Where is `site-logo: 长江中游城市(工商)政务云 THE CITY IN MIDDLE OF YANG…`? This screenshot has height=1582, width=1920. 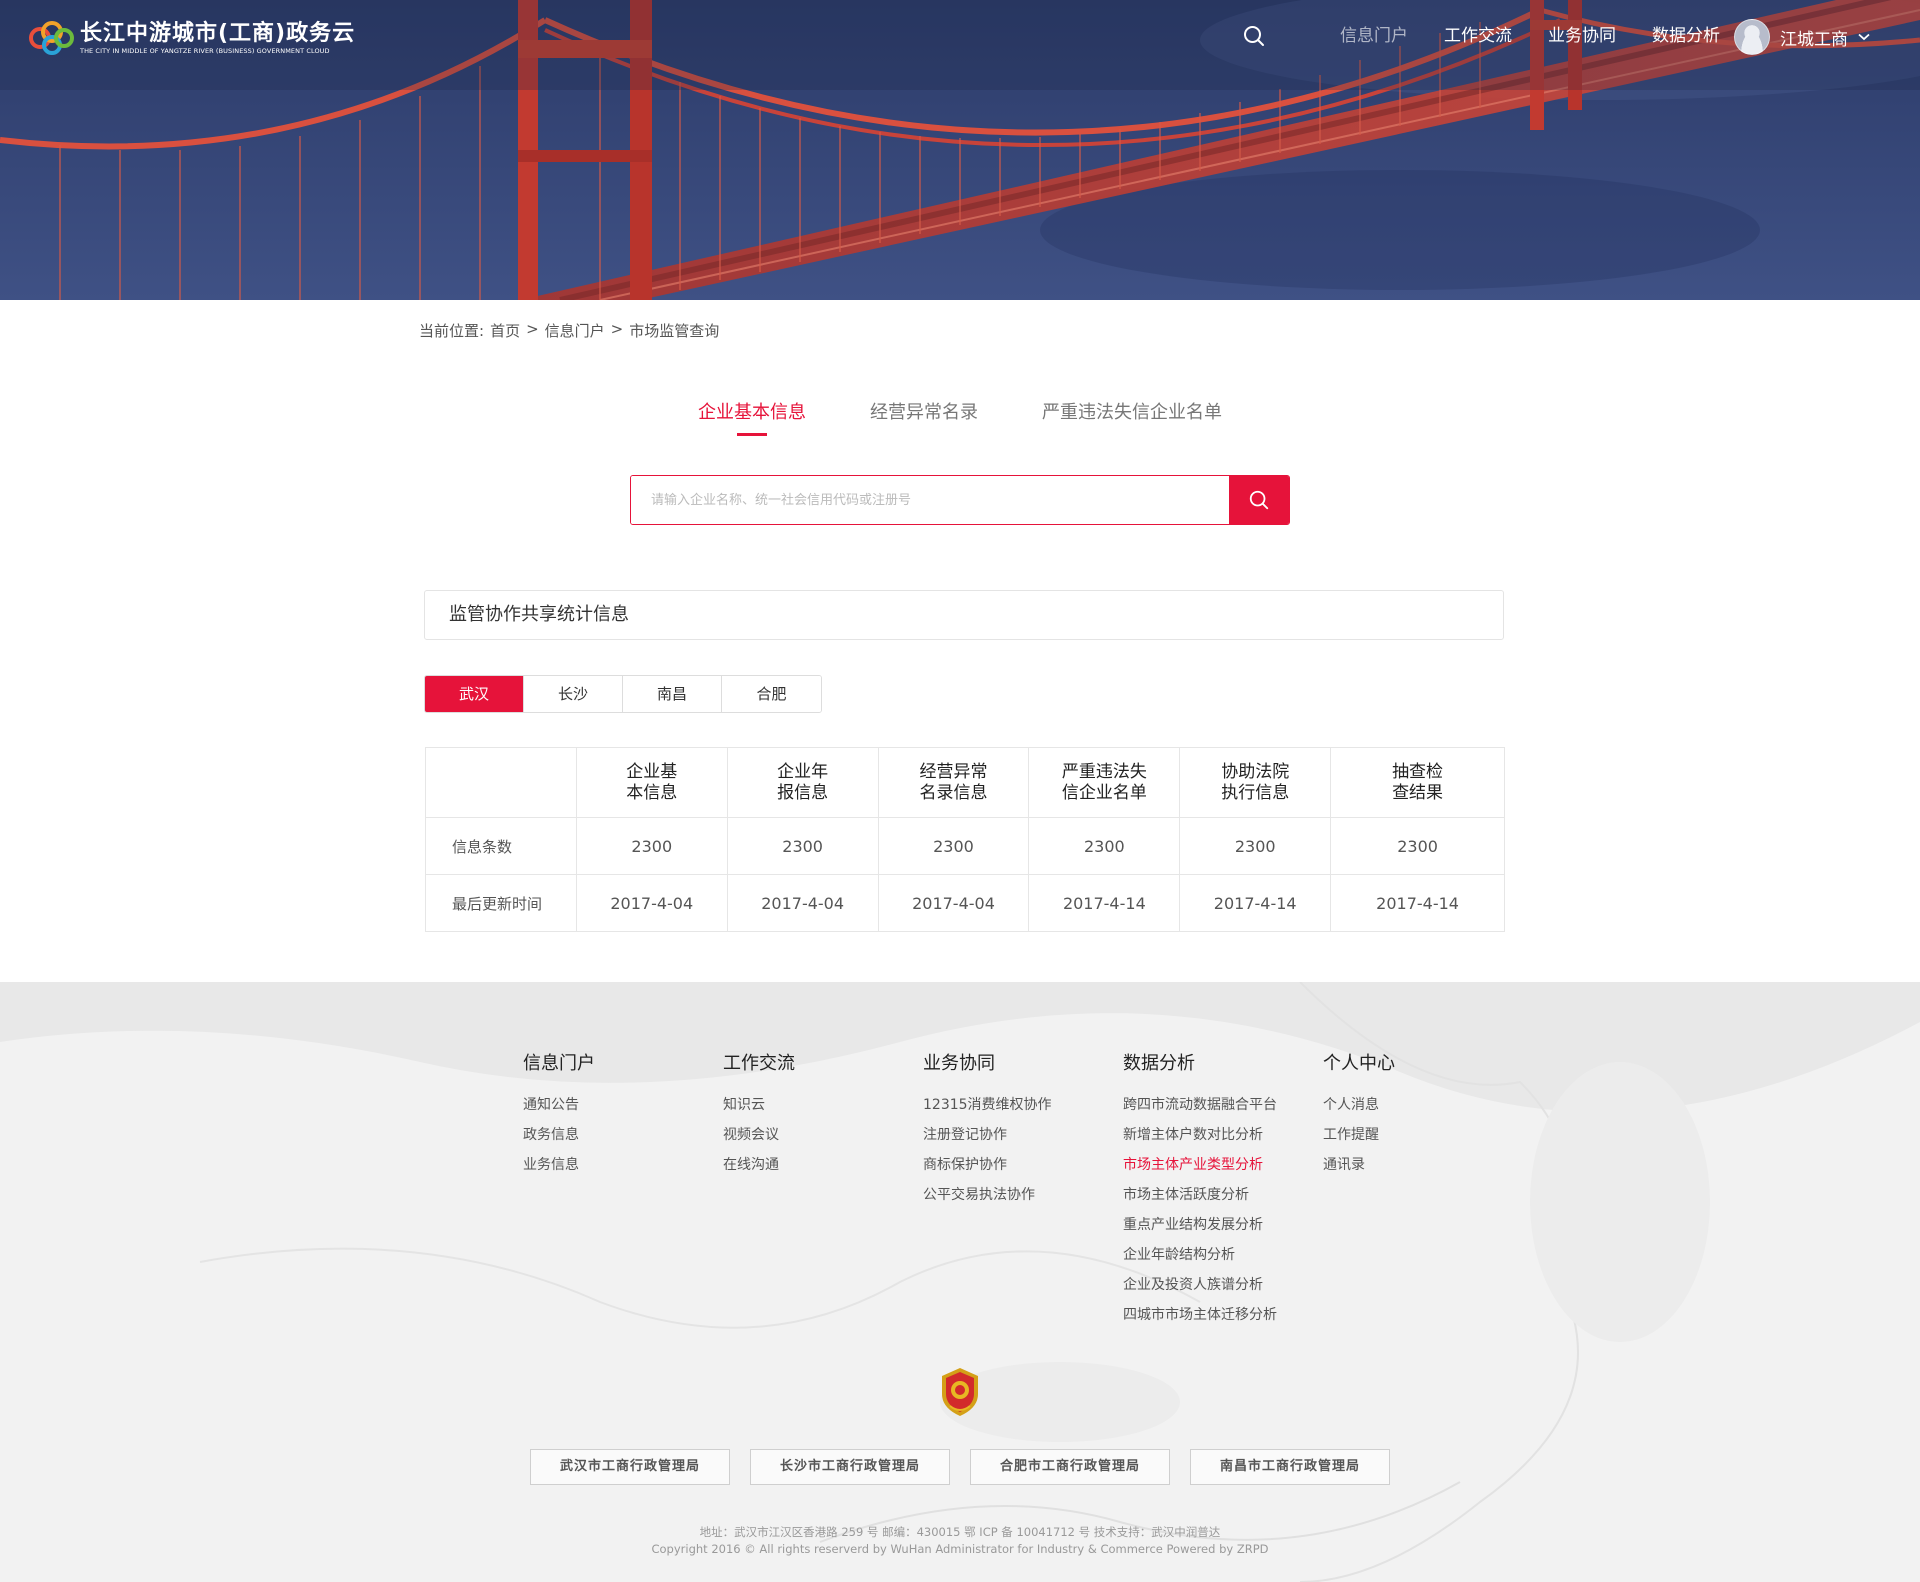
site-logo: 长江中游城市(工商)政务云 THE CITY IN MIDDLE OF YANG… is located at coordinates (191, 38).